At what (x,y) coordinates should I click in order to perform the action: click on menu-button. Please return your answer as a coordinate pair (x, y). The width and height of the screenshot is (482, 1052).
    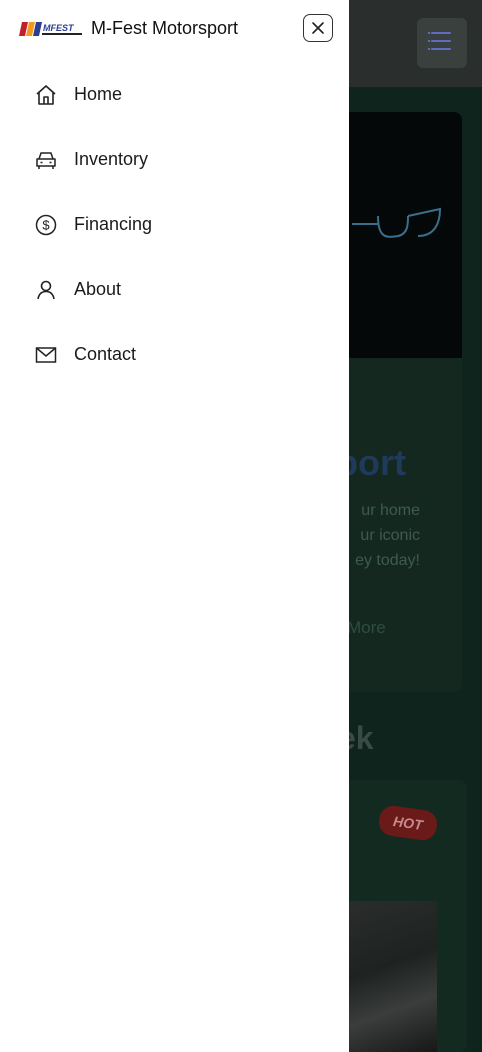
    Looking at the image, I should click on (442, 43).